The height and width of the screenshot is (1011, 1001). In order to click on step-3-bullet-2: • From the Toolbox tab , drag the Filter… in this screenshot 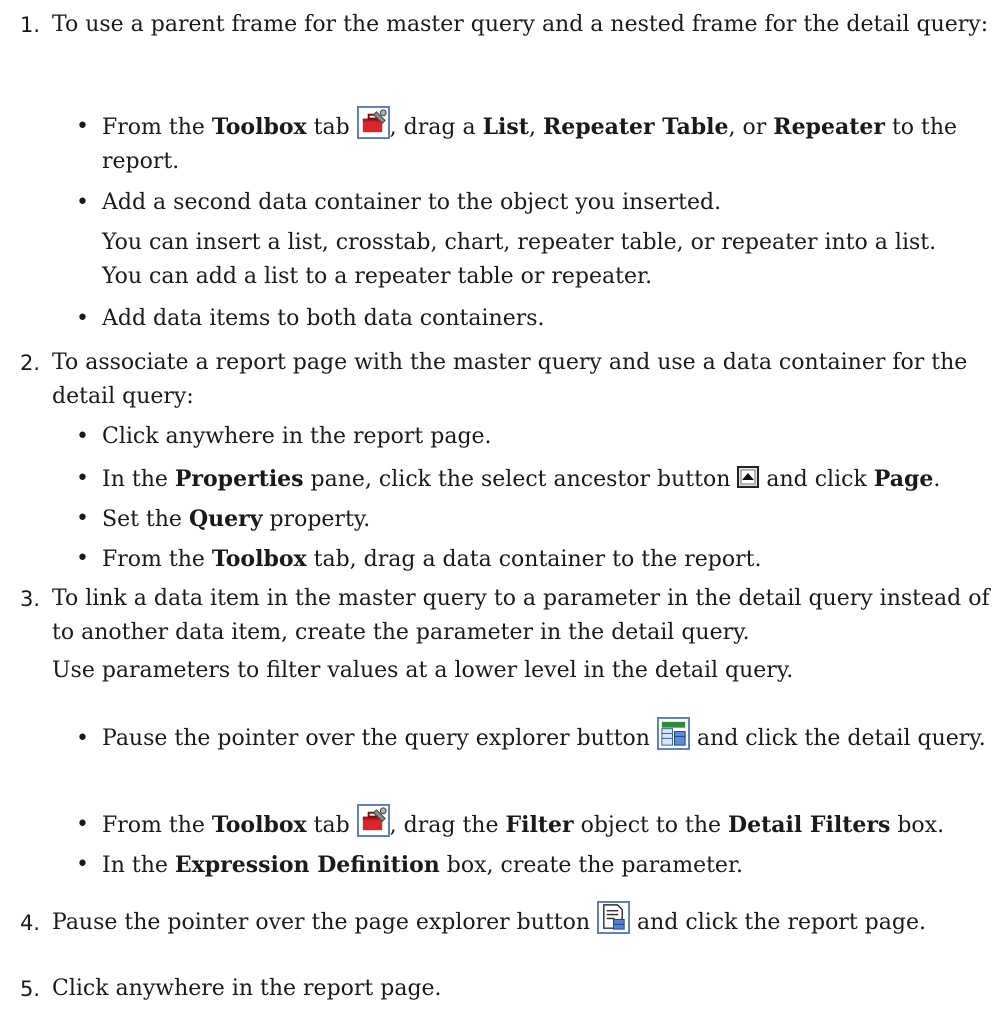, I will do `click(531, 825)`.